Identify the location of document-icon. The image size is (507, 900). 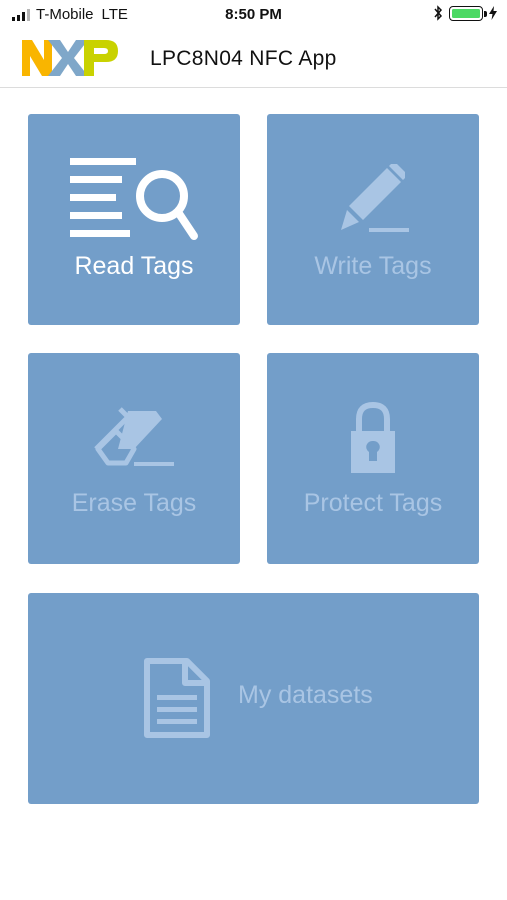
(177, 698).